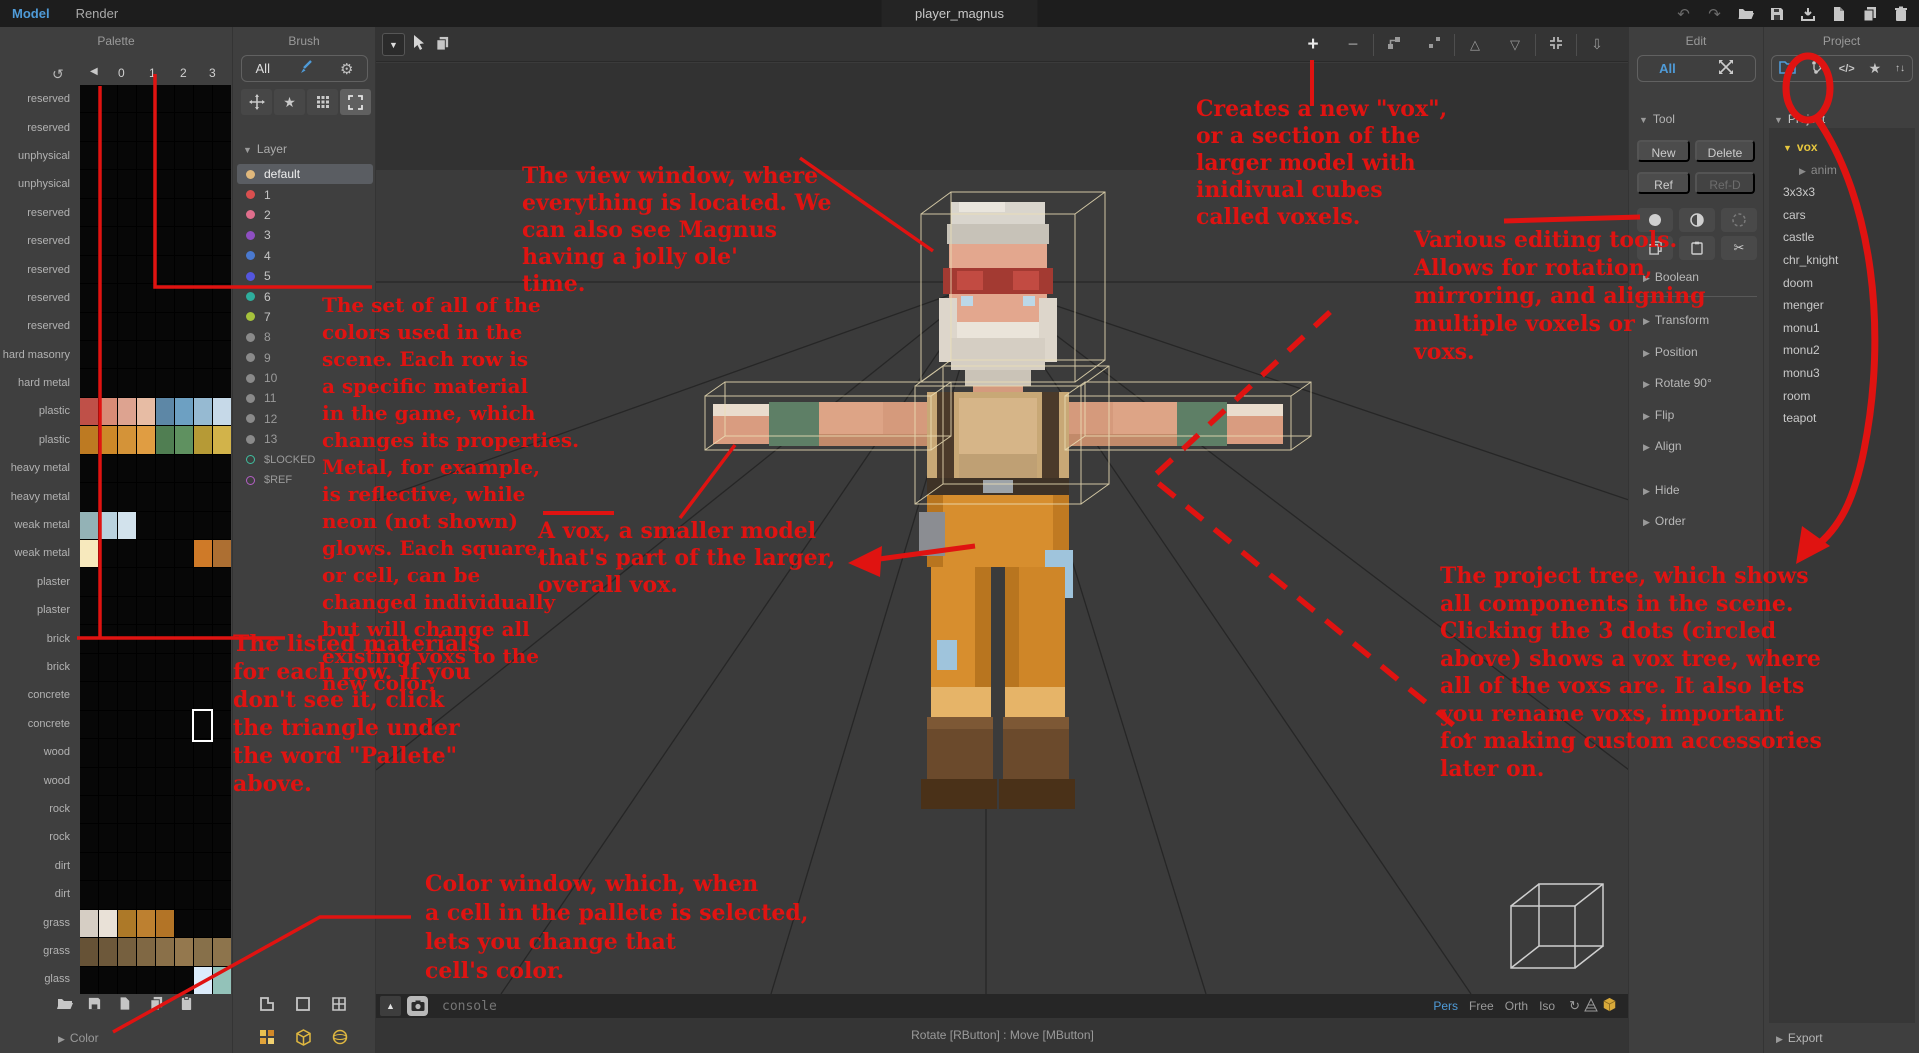  What do you see at coordinates (938, 1006) in the screenshot?
I see `console-input` at bounding box center [938, 1006].